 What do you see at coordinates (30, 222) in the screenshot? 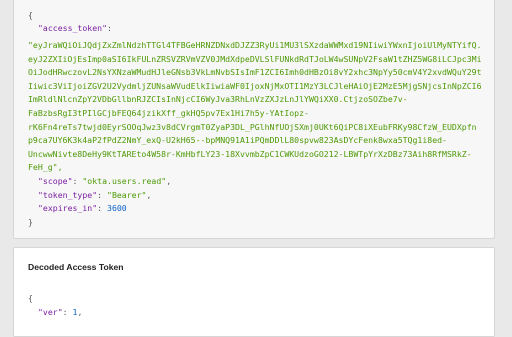
I see `json-close-brace: }` at bounding box center [30, 222].